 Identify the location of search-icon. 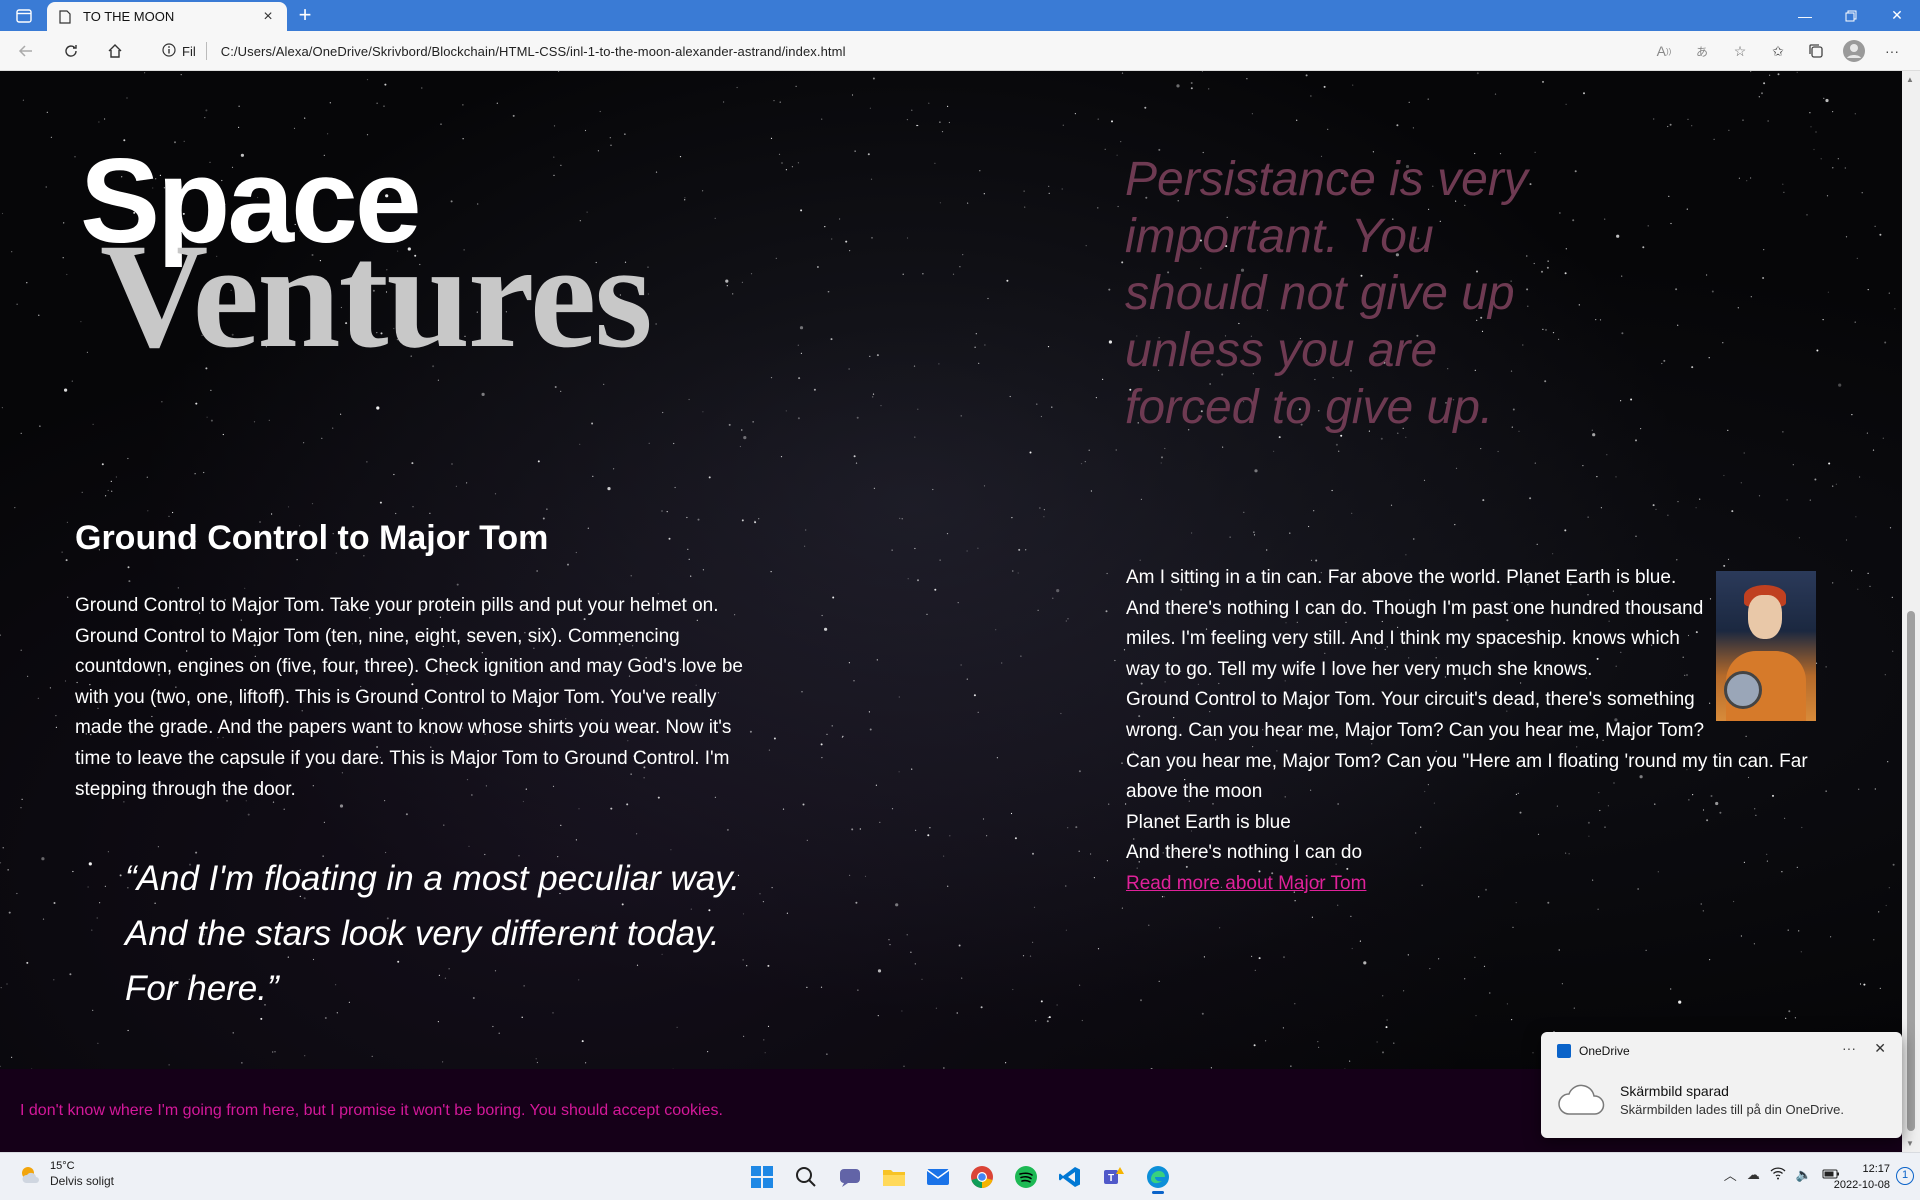
(806, 1177).